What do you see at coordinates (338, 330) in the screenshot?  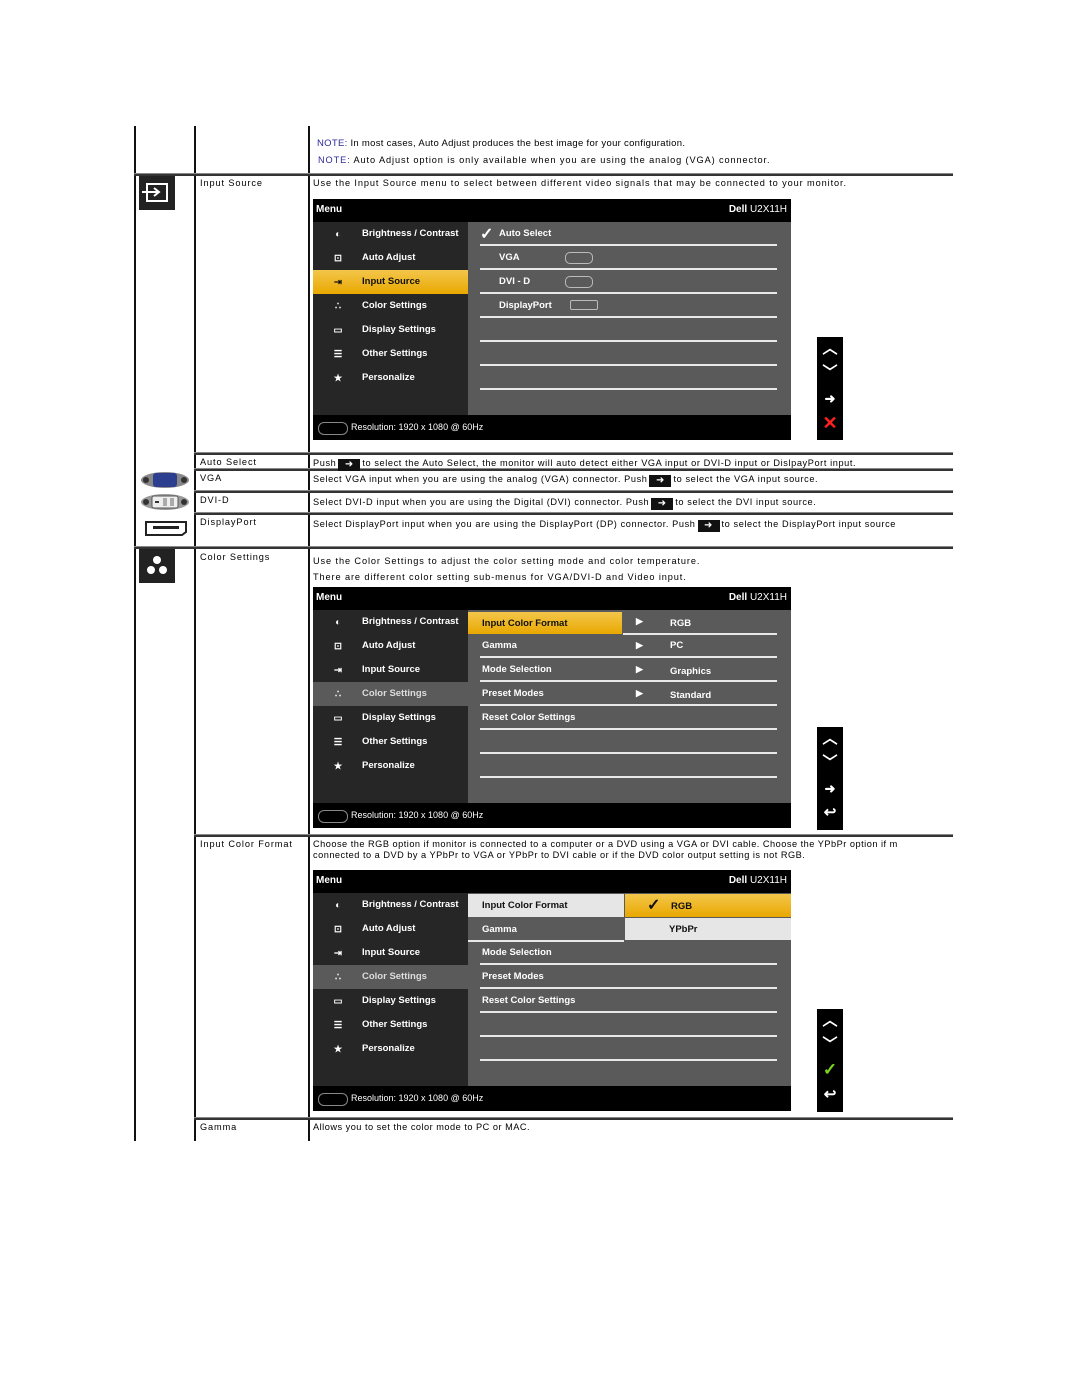 I see `display-settings-icon: ▭` at bounding box center [338, 330].